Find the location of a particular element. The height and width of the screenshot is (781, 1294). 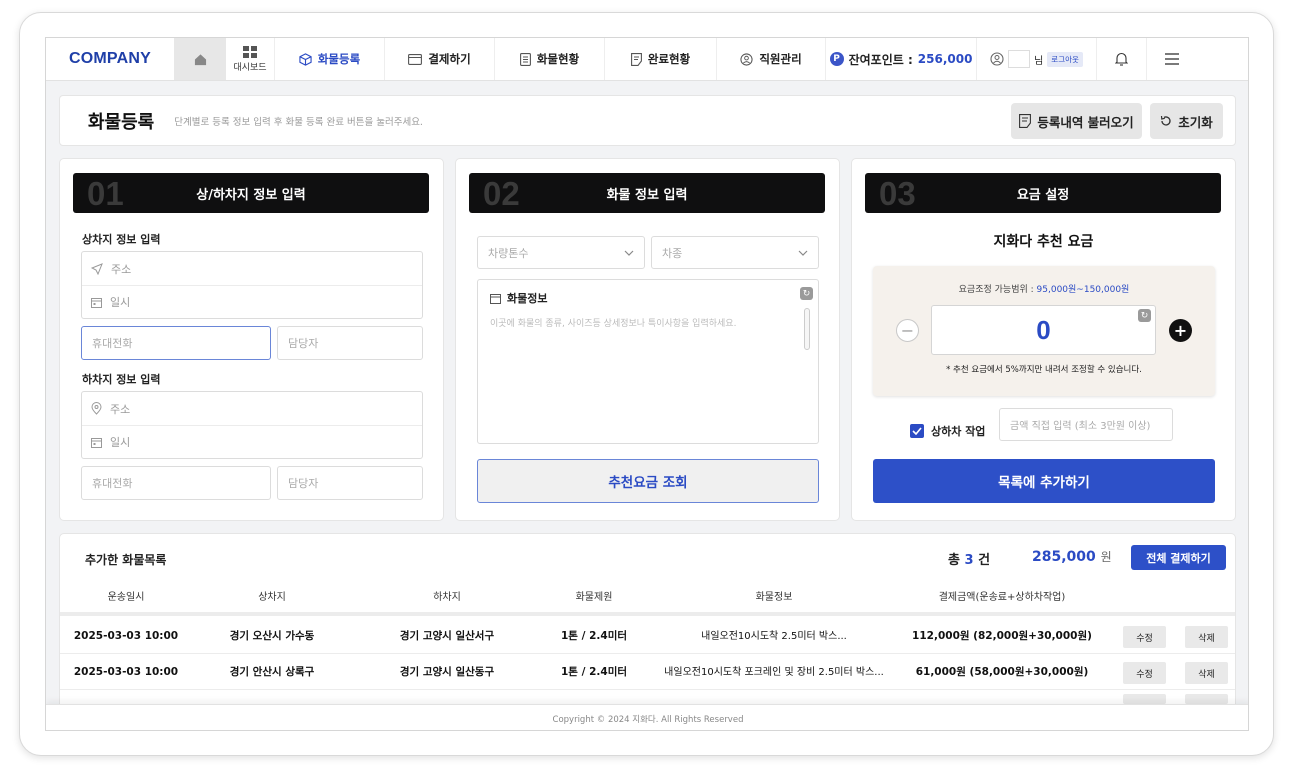

dropoff-phone-input: 휴대전화 is located at coordinates (176, 483).